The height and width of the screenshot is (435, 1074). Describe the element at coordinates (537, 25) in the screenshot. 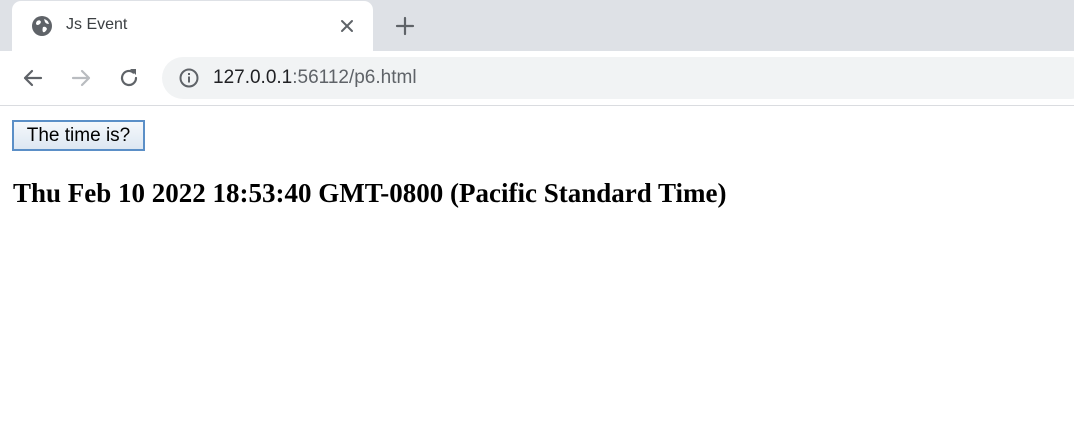

I see `tab-strip: Js Event` at that location.